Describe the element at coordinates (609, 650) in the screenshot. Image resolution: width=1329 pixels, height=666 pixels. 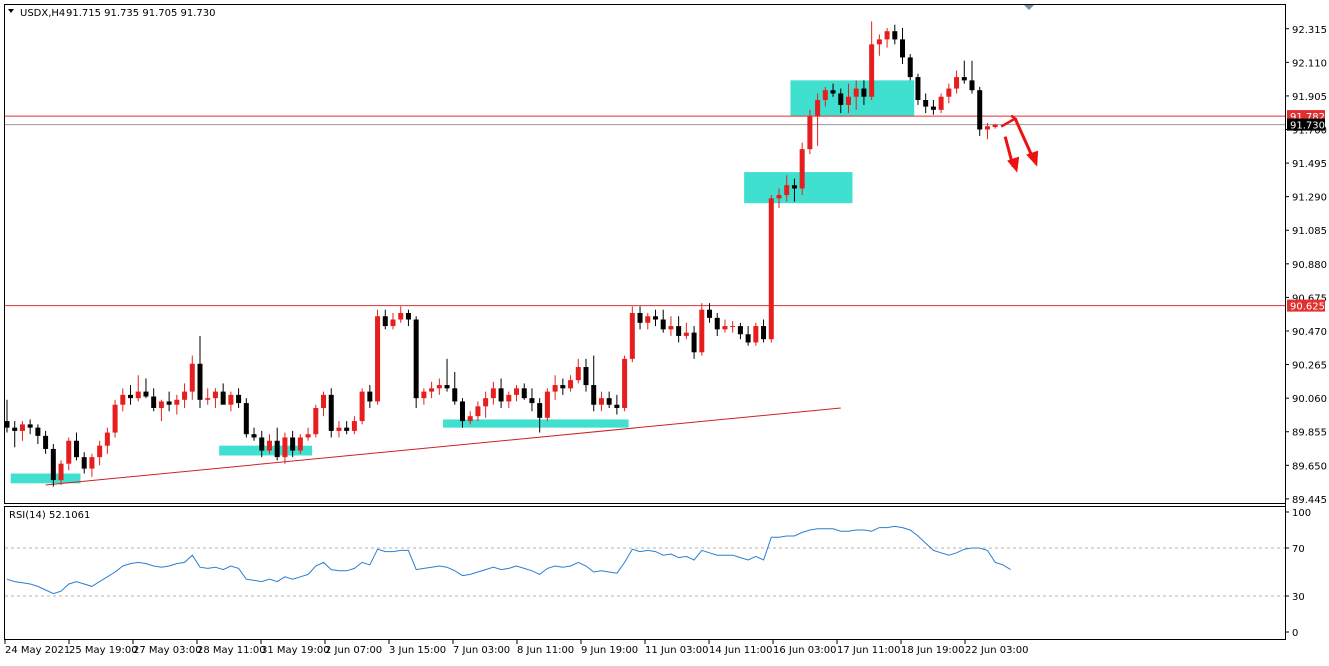
I see `time-tick-label: 9 Jun 19:00` at that location.